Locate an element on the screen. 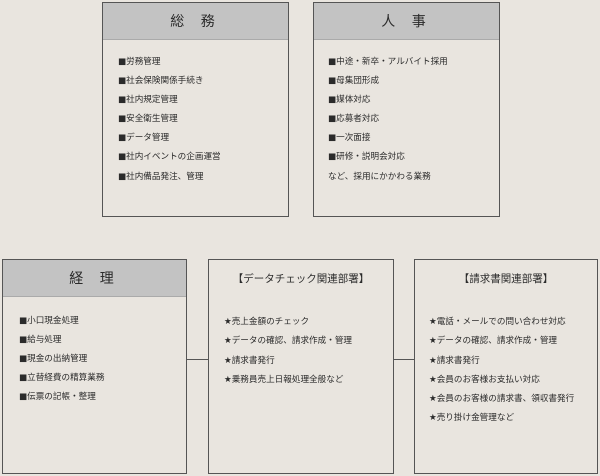  list-item: ■応募者対応 is located at coordinates (354, 119).